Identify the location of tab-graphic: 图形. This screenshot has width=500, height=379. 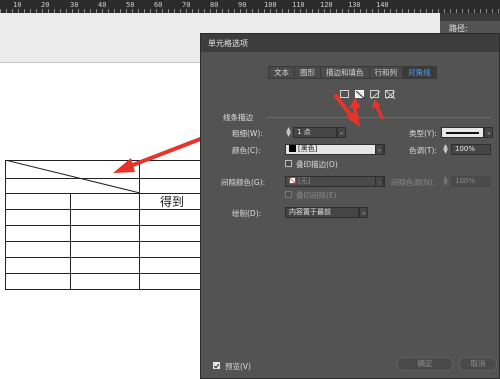
(308, 72).